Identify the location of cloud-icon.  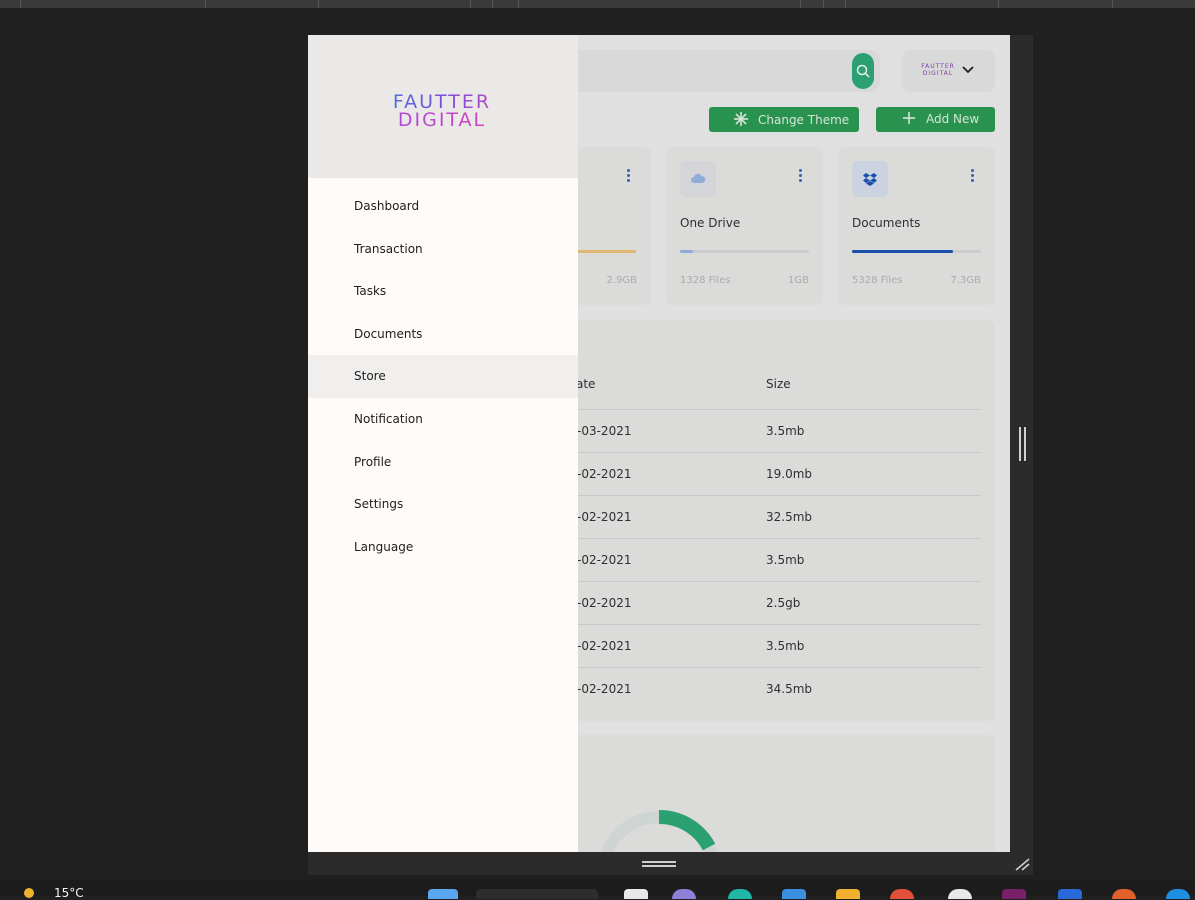
(698, 179).